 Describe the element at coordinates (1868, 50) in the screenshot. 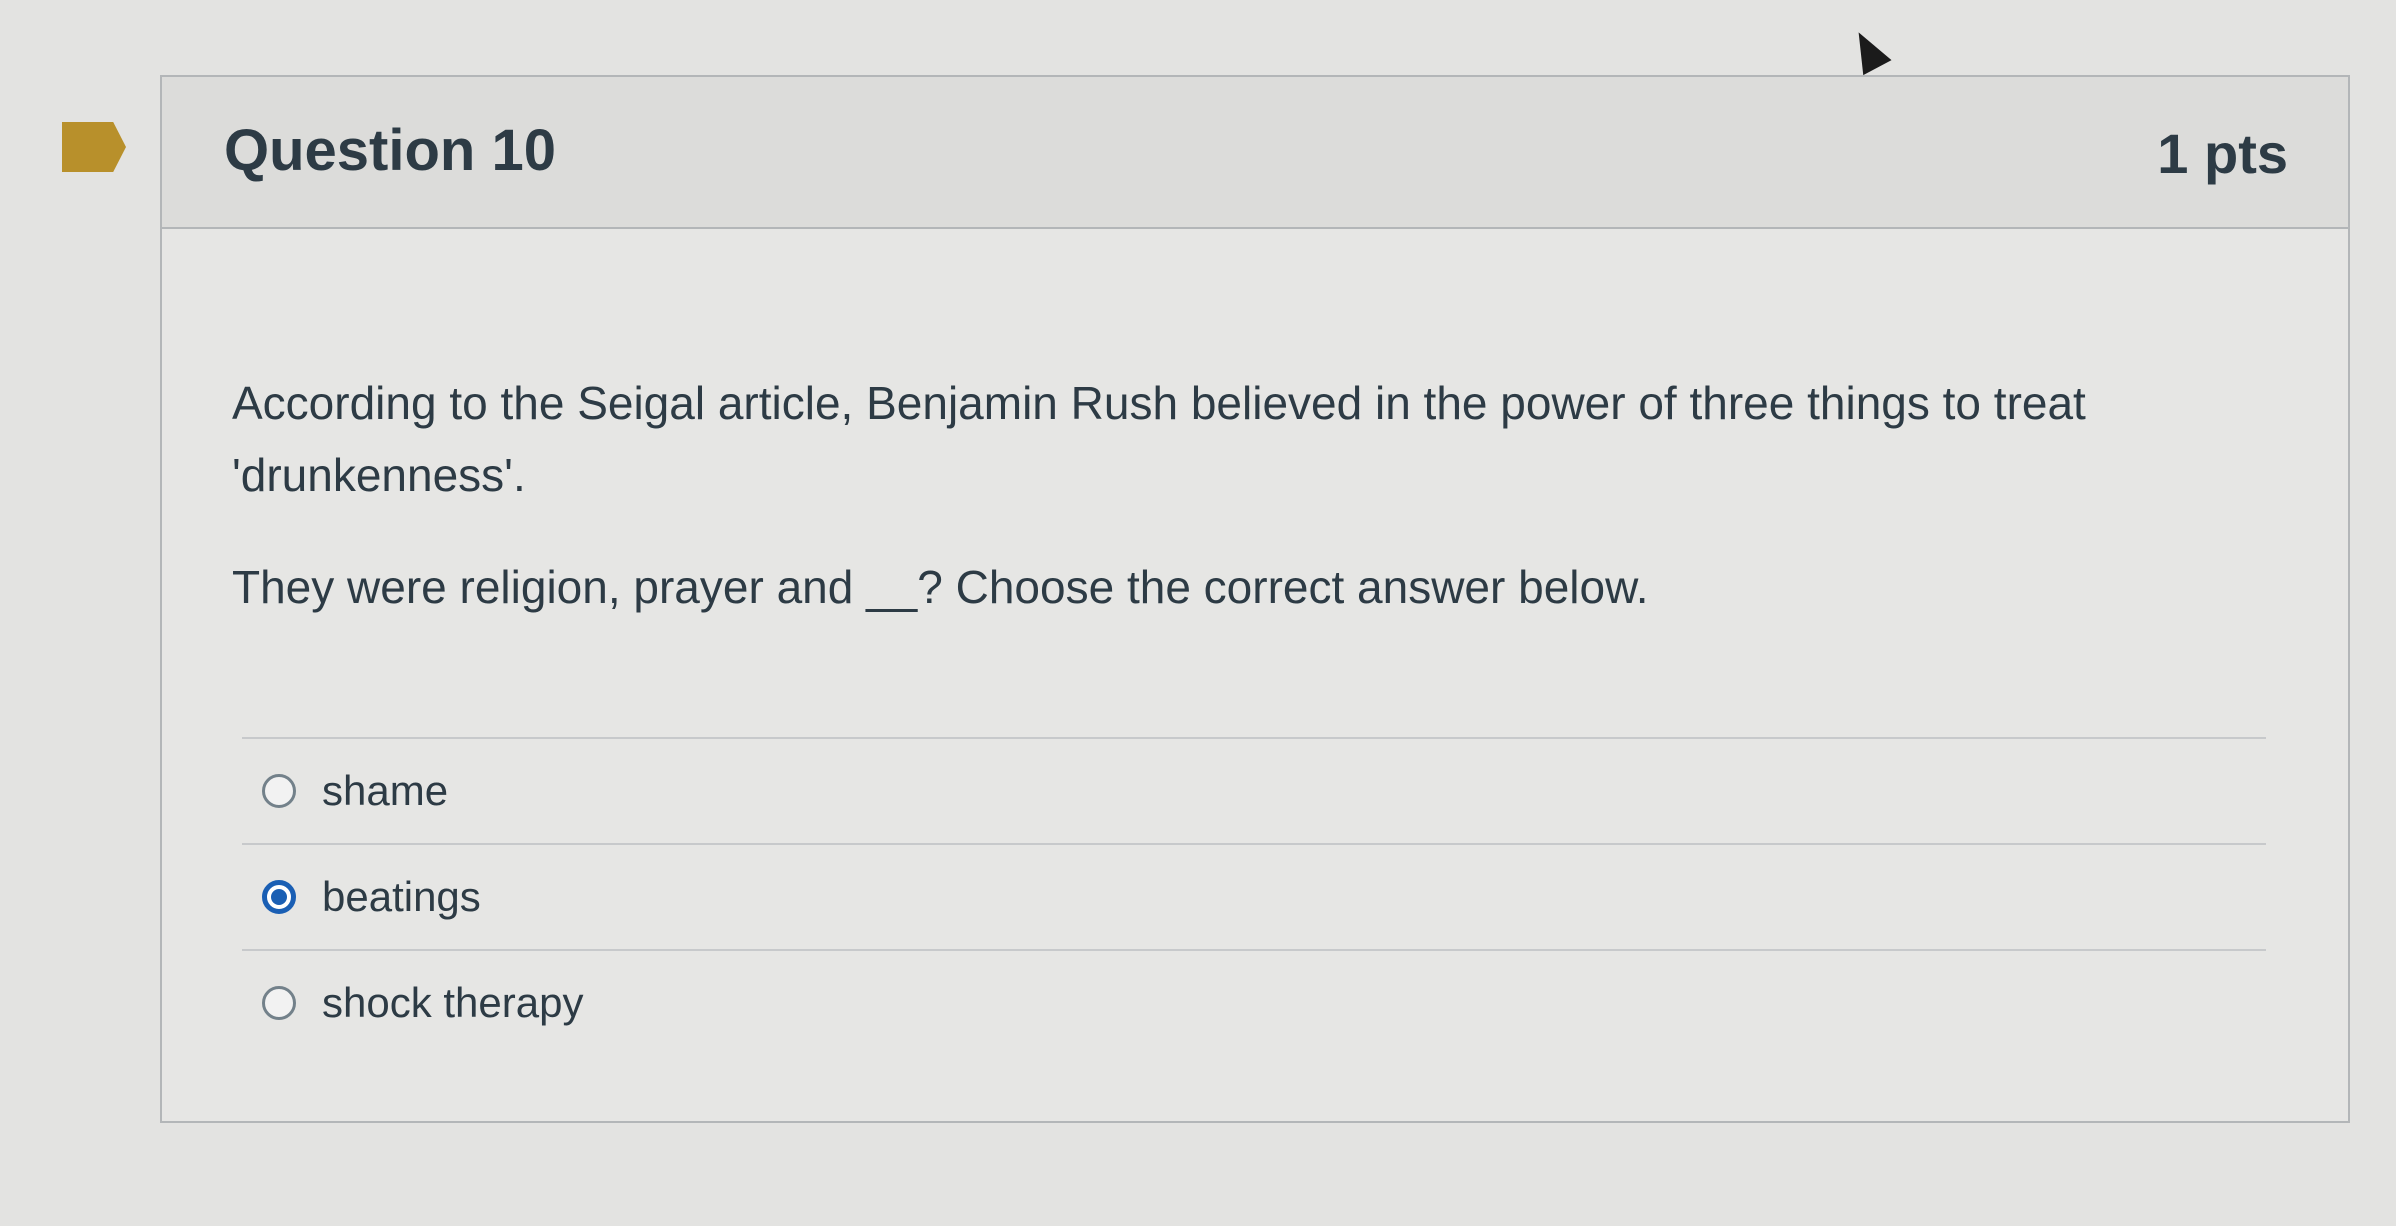

I see `mouse-cursor-icon` at that location.